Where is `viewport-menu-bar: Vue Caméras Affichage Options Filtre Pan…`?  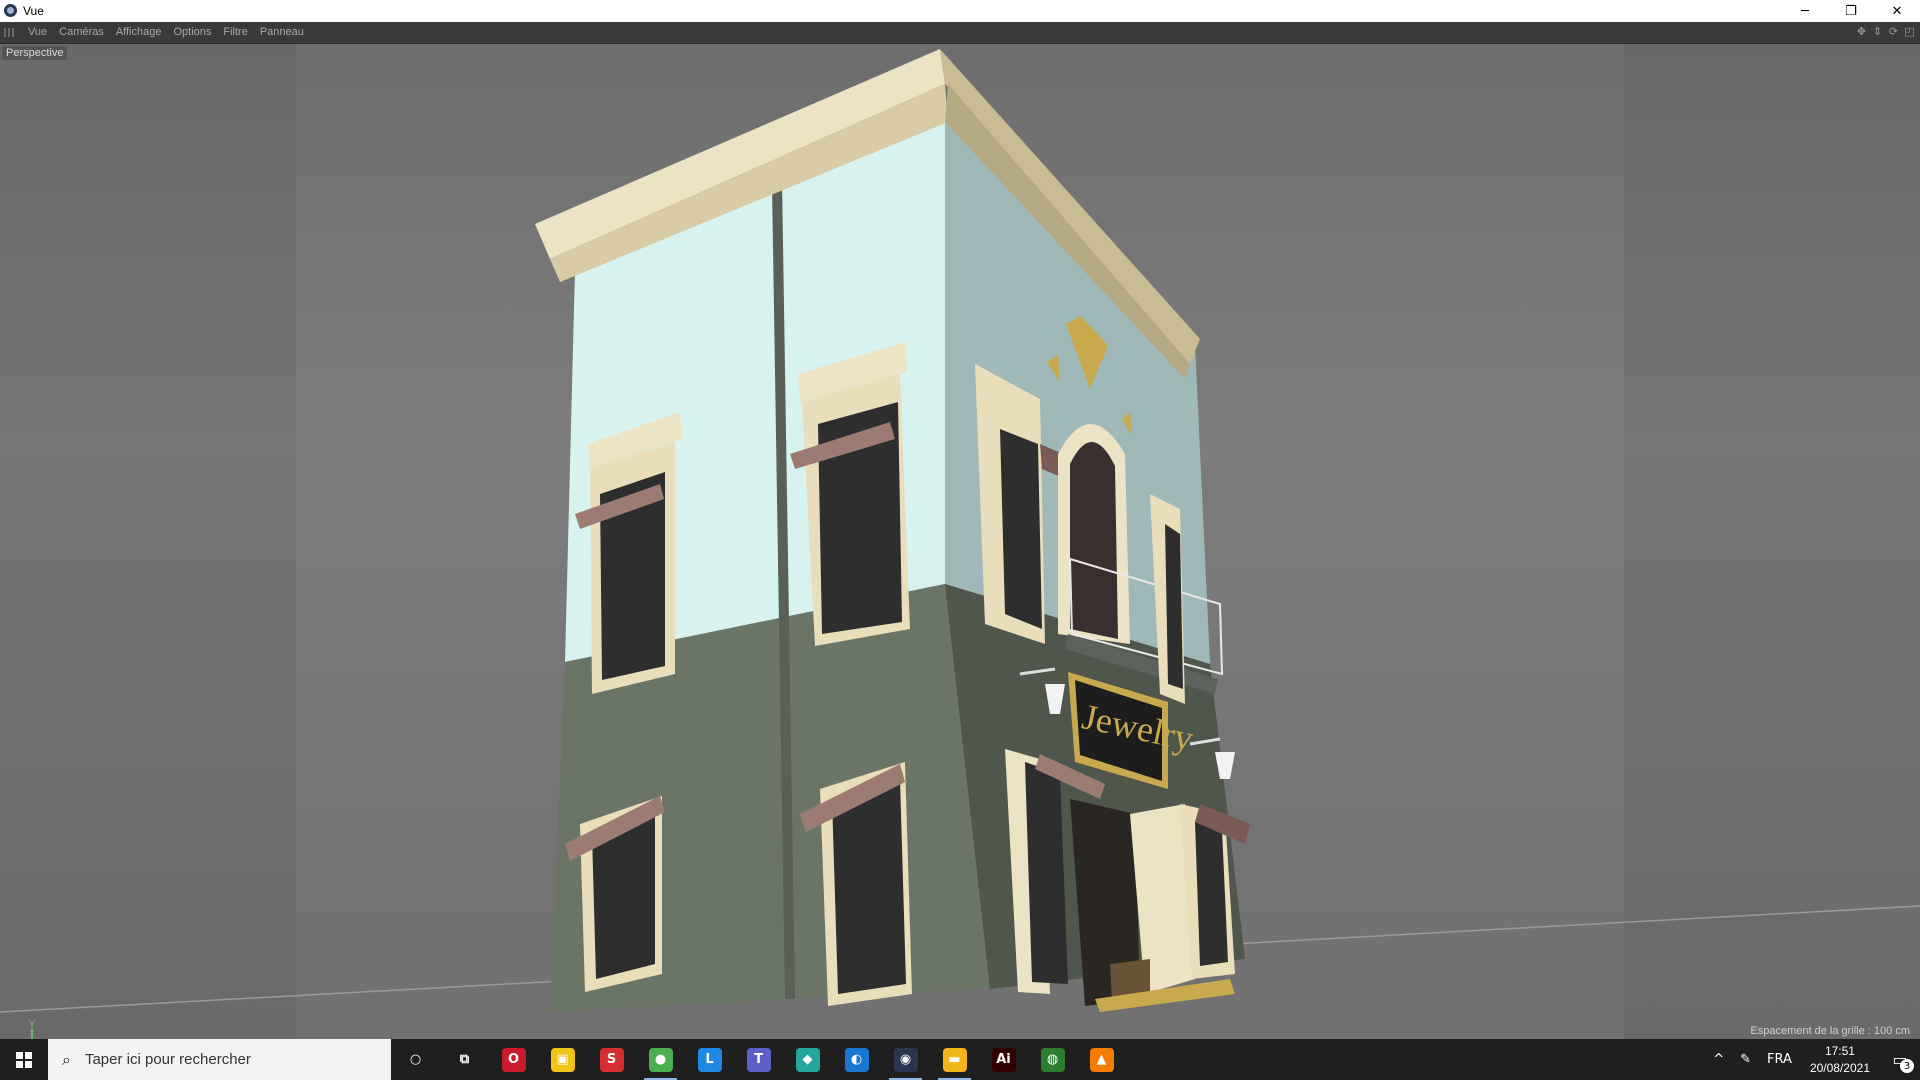
viewport-menu-bar: Vue Caméras Affichage Options Filtre Pan… is located at coordinates (960, 33).